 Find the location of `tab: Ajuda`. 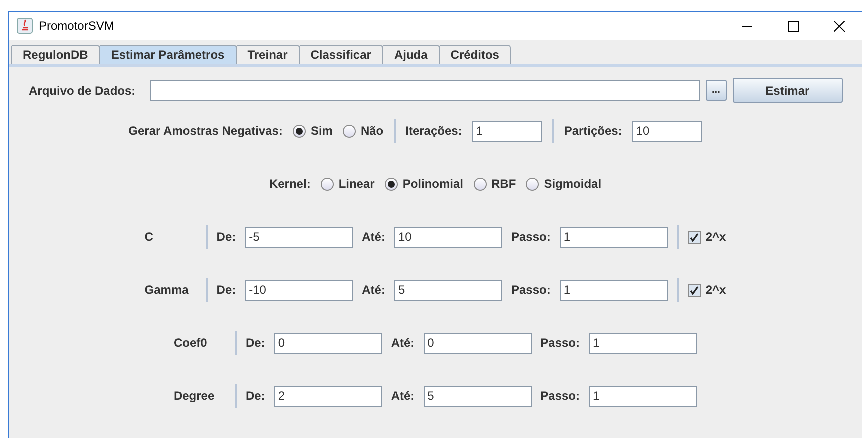

tab: Ajuda is located at coordinates (411, 54).